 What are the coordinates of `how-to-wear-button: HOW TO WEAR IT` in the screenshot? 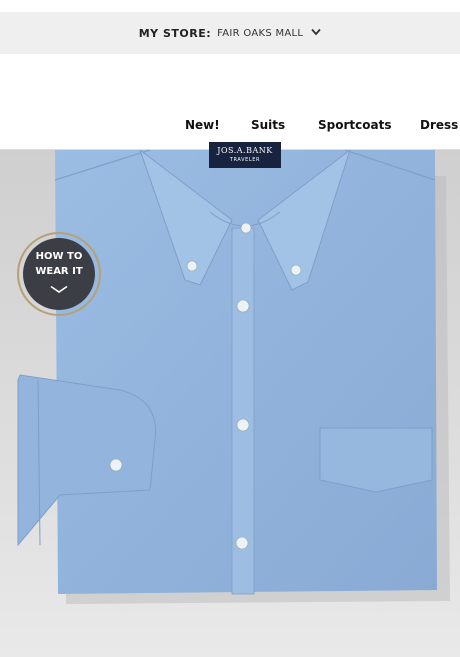 It's located at (59, 274).